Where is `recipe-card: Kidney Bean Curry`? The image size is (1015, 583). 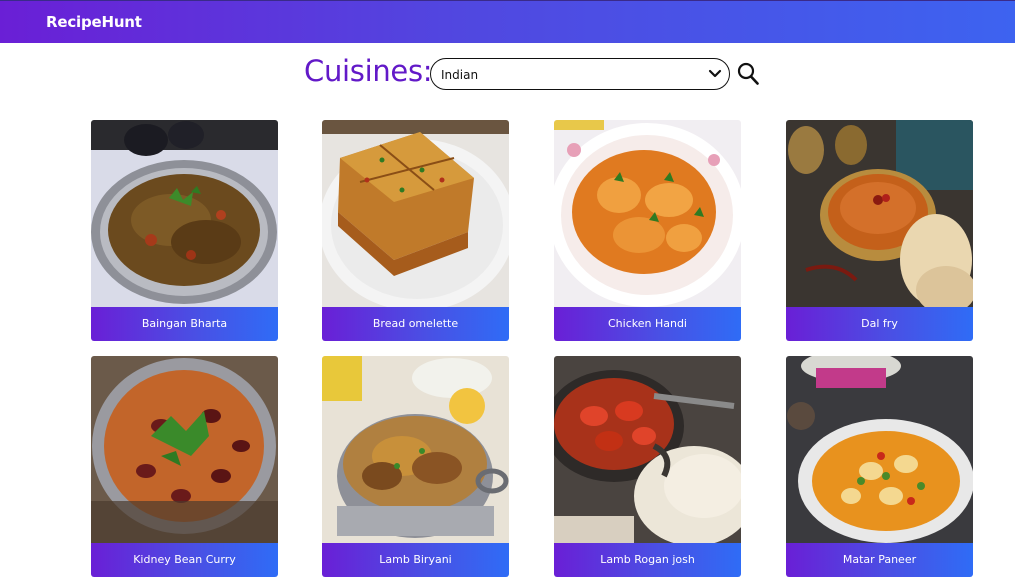 recipe-card: Kidney Bean Curry is located at coordinates (184, 466).